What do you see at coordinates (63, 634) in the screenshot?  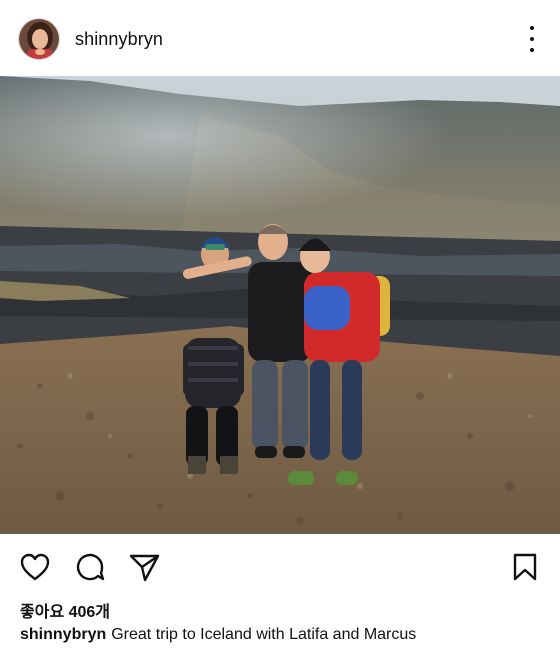 I see `caption-username: shinnybryn` at bounding box center [63, 634].